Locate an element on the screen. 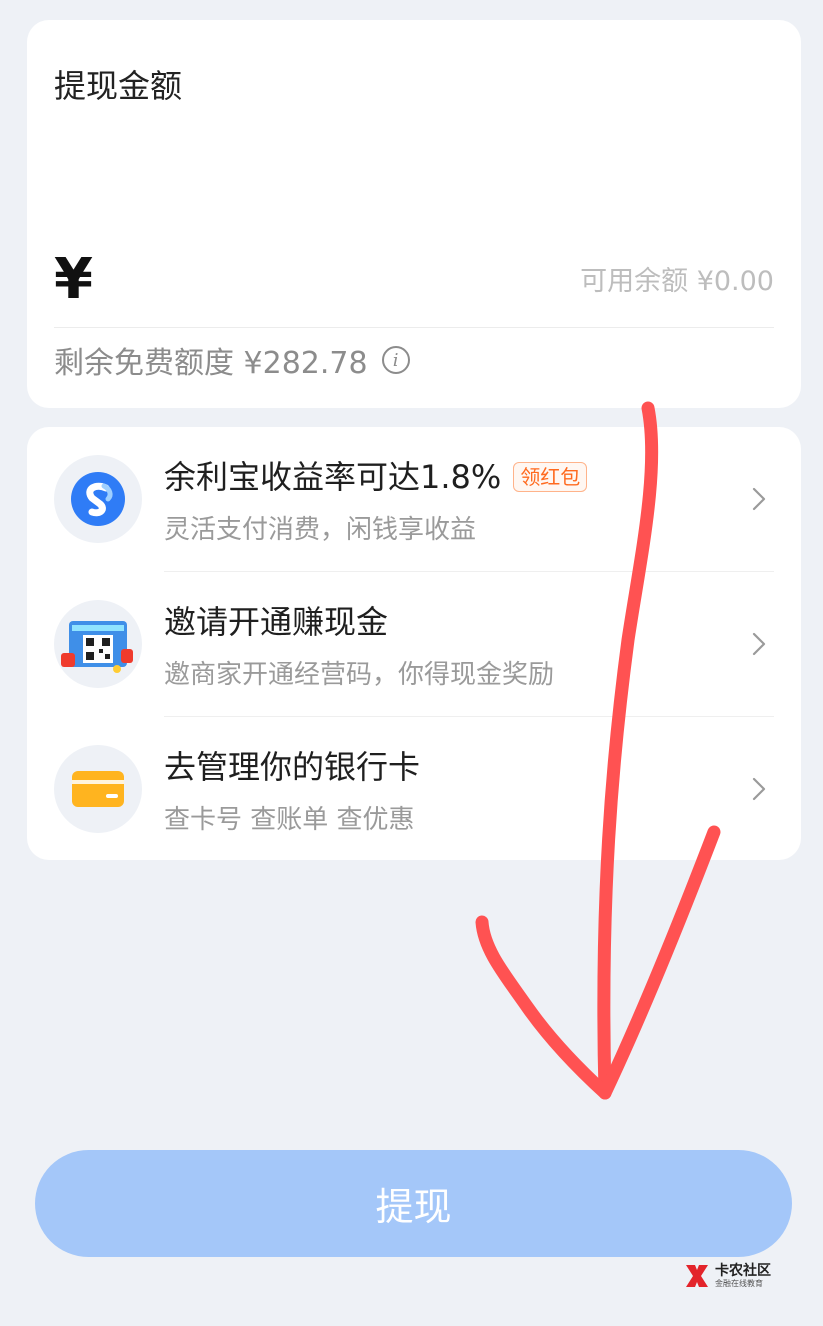 This screenshot has width=823, height=1326. watermark-subtitle: 金融在线教育 is located at coordinates (739, 1283).